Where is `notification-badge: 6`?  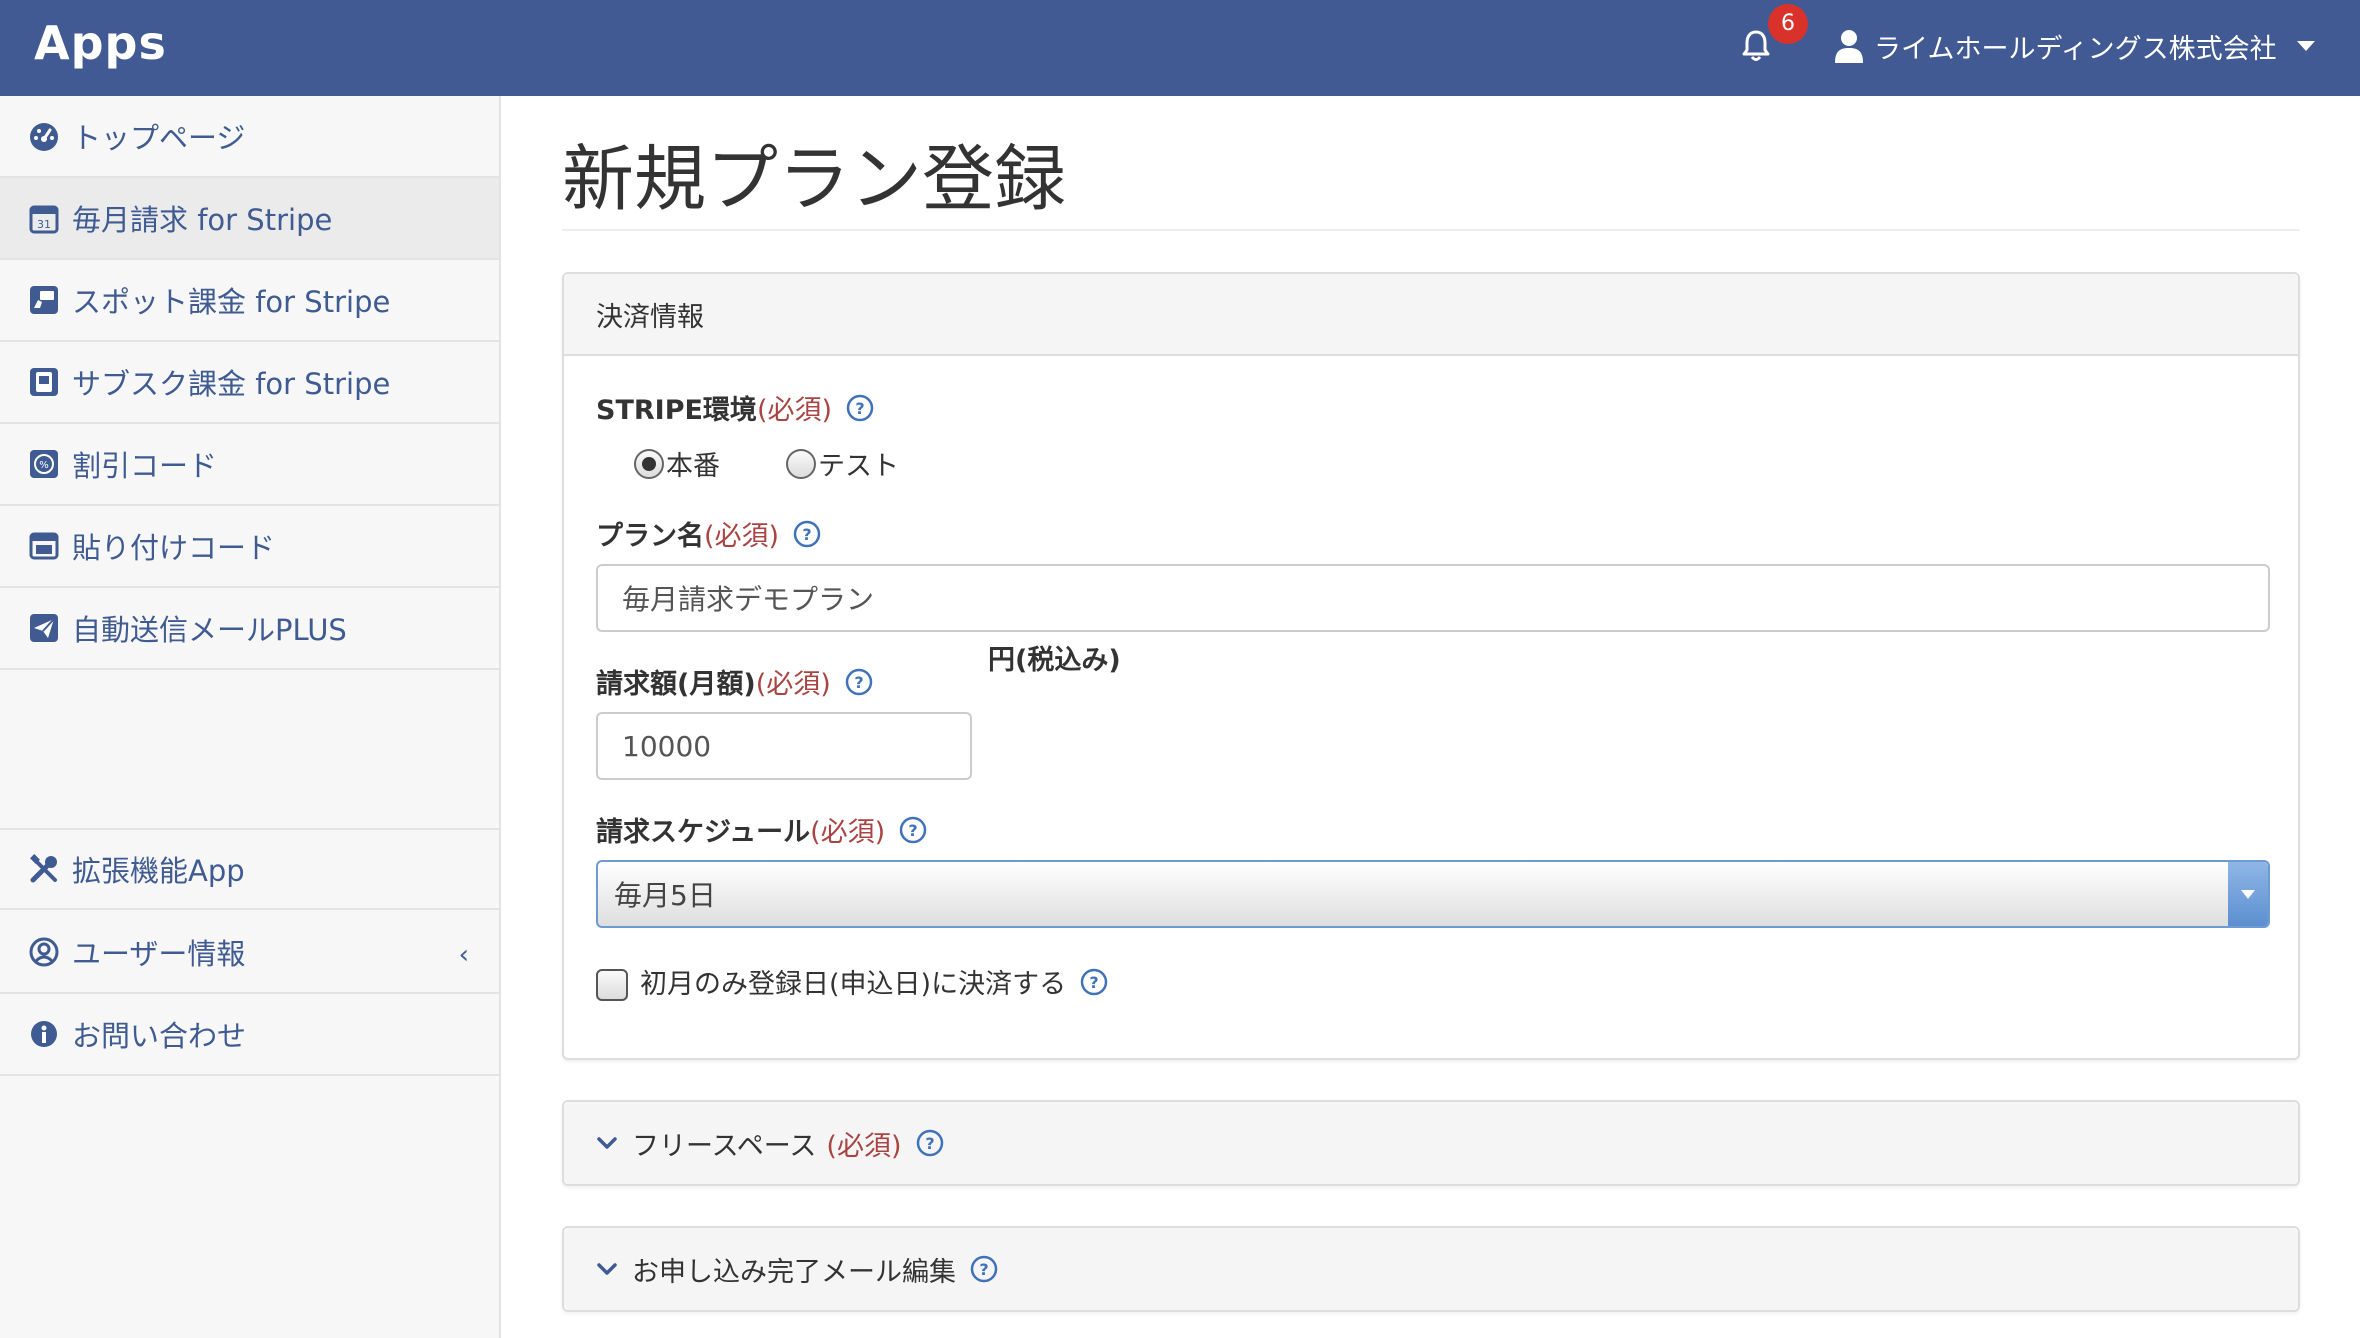
notification-badge: 6 is located at coordinates (1788, 24).